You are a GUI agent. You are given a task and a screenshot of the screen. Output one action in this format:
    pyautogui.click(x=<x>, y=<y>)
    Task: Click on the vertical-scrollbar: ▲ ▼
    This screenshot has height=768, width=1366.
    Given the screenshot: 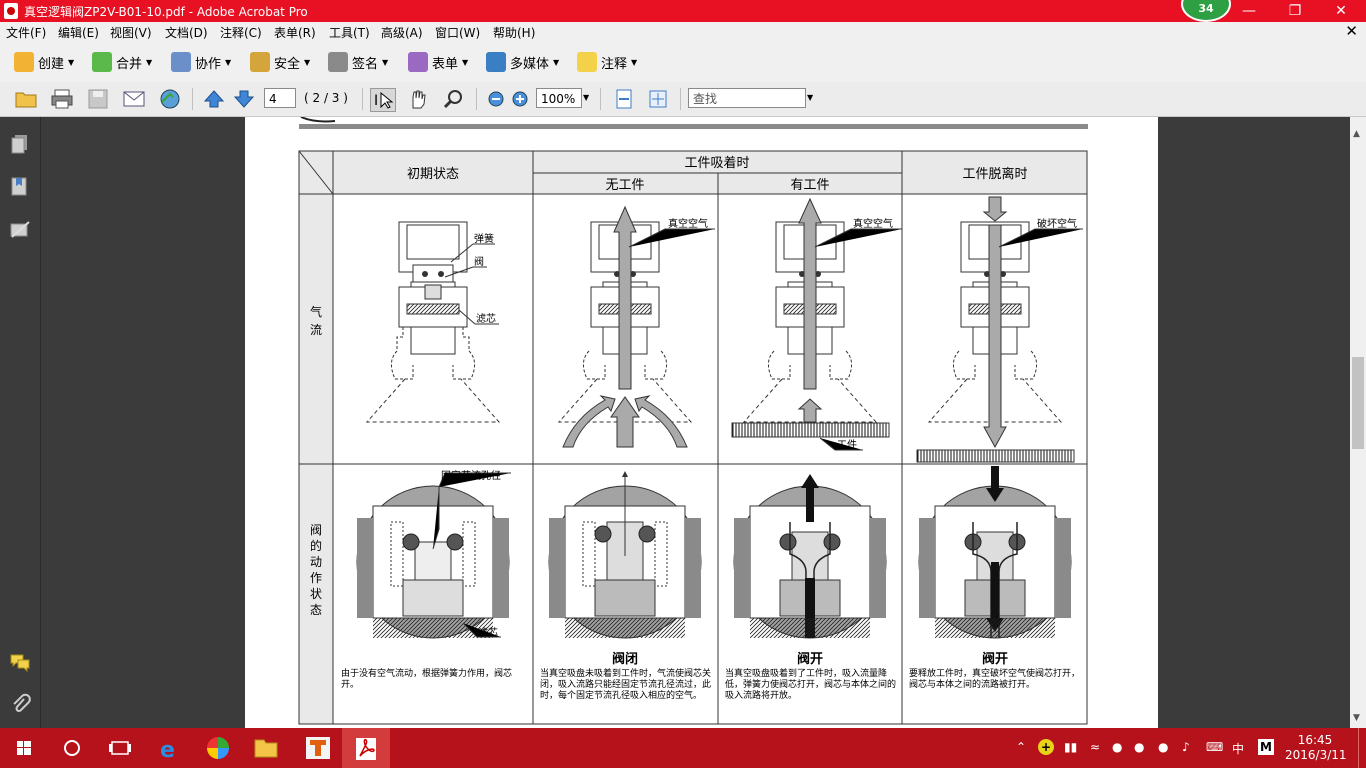 What is the action you would take?
    pyautogui.click(x=1358, y=422)
    